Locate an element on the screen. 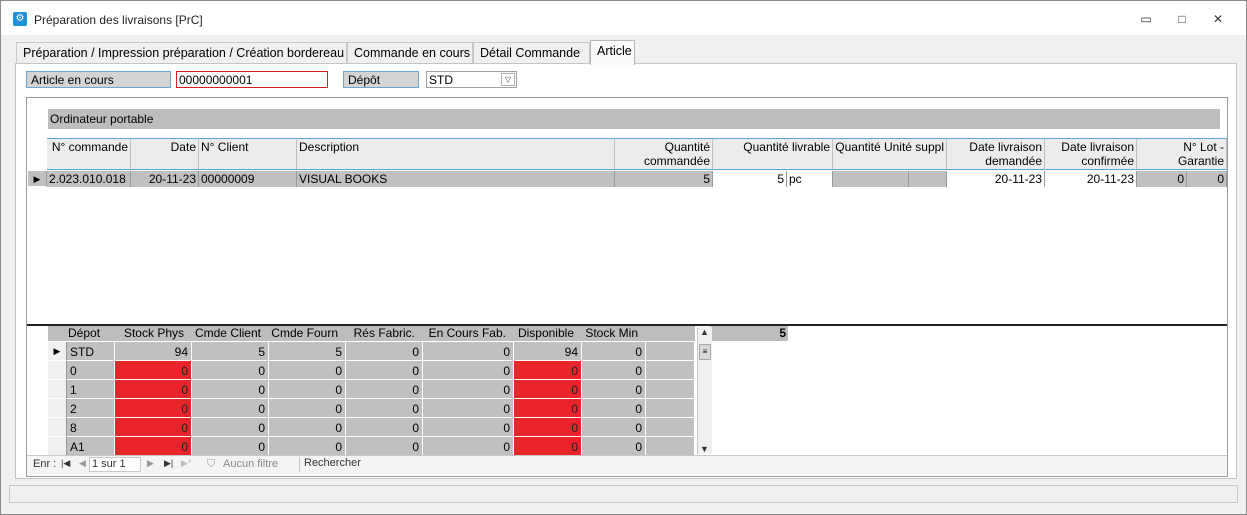 This screenshot has width=1247, height=515. stock-header-disponible: Disponible is located at coordinates (542, 333).